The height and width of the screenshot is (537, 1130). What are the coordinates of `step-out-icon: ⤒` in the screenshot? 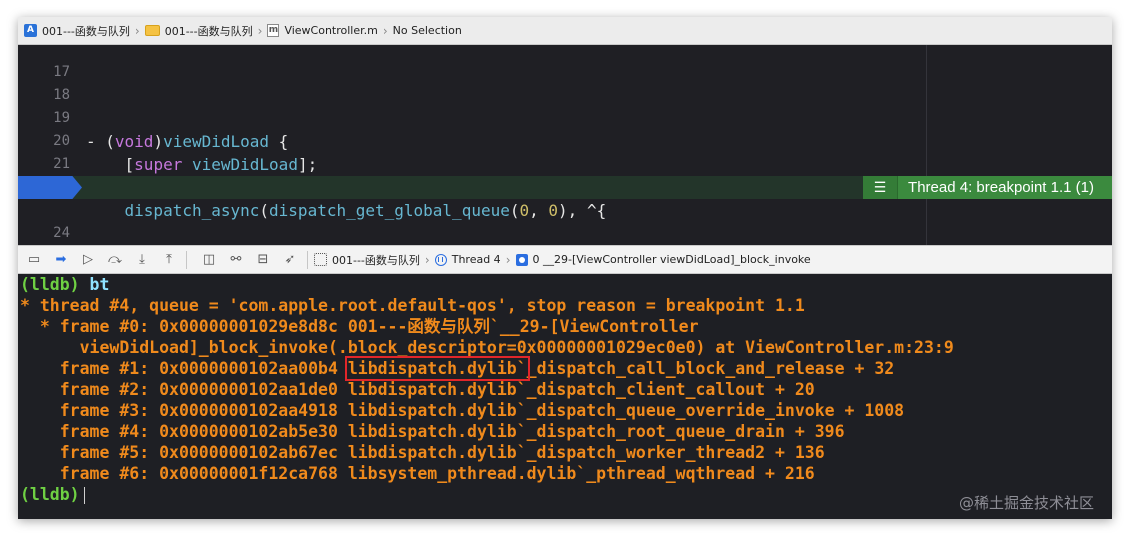 It's located at (169, 260).